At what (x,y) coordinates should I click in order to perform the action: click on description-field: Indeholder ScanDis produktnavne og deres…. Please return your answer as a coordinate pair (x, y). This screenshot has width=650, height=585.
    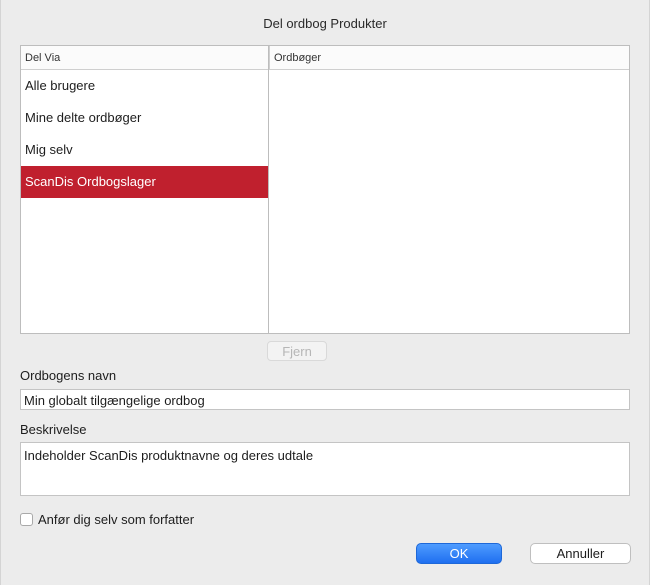
    Looking at the image, I should click on (325, 469).